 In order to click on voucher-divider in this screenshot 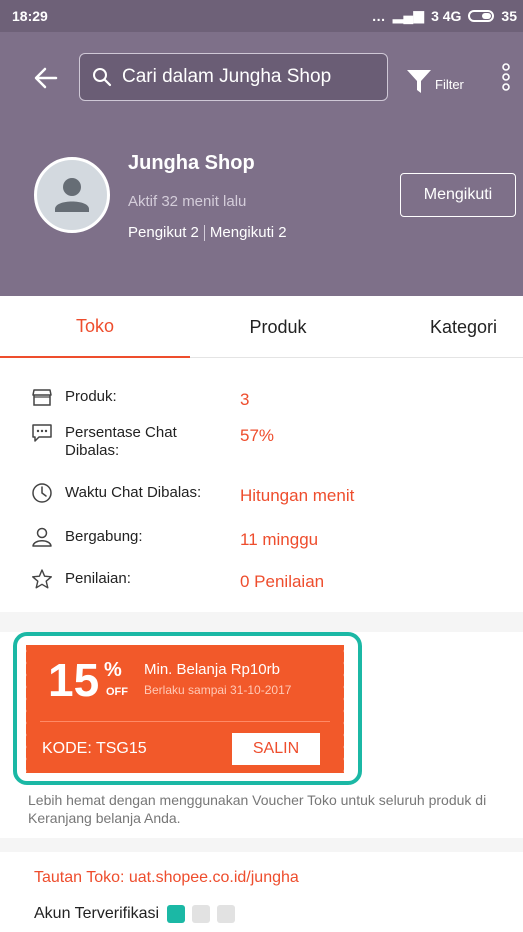, I will do `click(185, 721)`.